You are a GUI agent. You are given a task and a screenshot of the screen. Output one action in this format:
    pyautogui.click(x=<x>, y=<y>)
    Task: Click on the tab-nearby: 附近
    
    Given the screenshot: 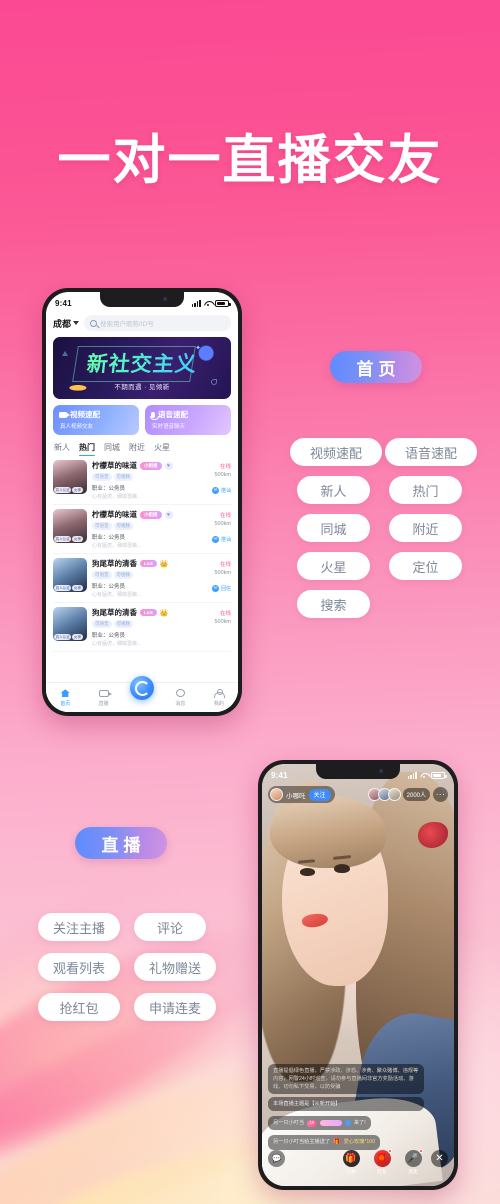 What is the action you would take?
    pyautogui.click(x=137, y=447)
    